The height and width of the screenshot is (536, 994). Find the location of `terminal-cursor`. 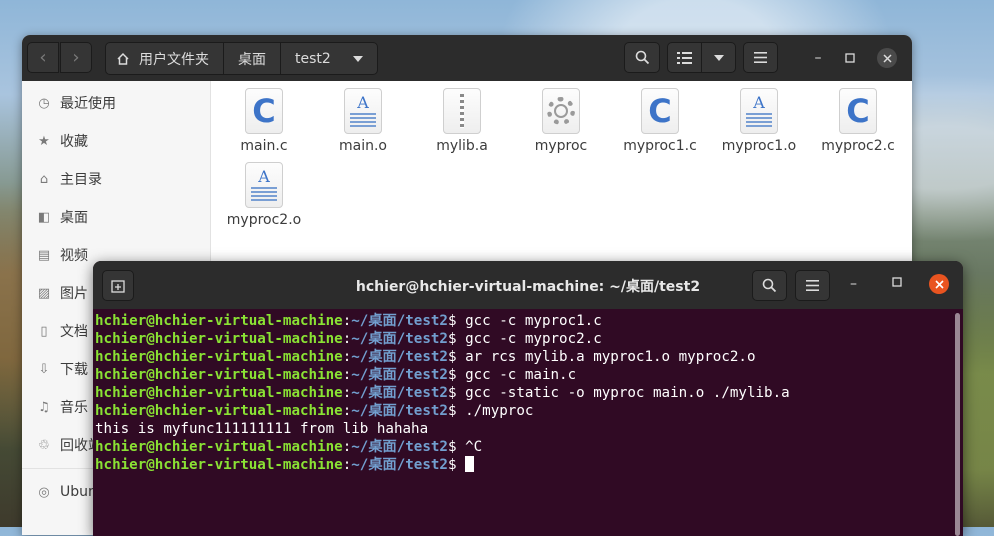

terminal-cursor is located at coordinates (470, 464).